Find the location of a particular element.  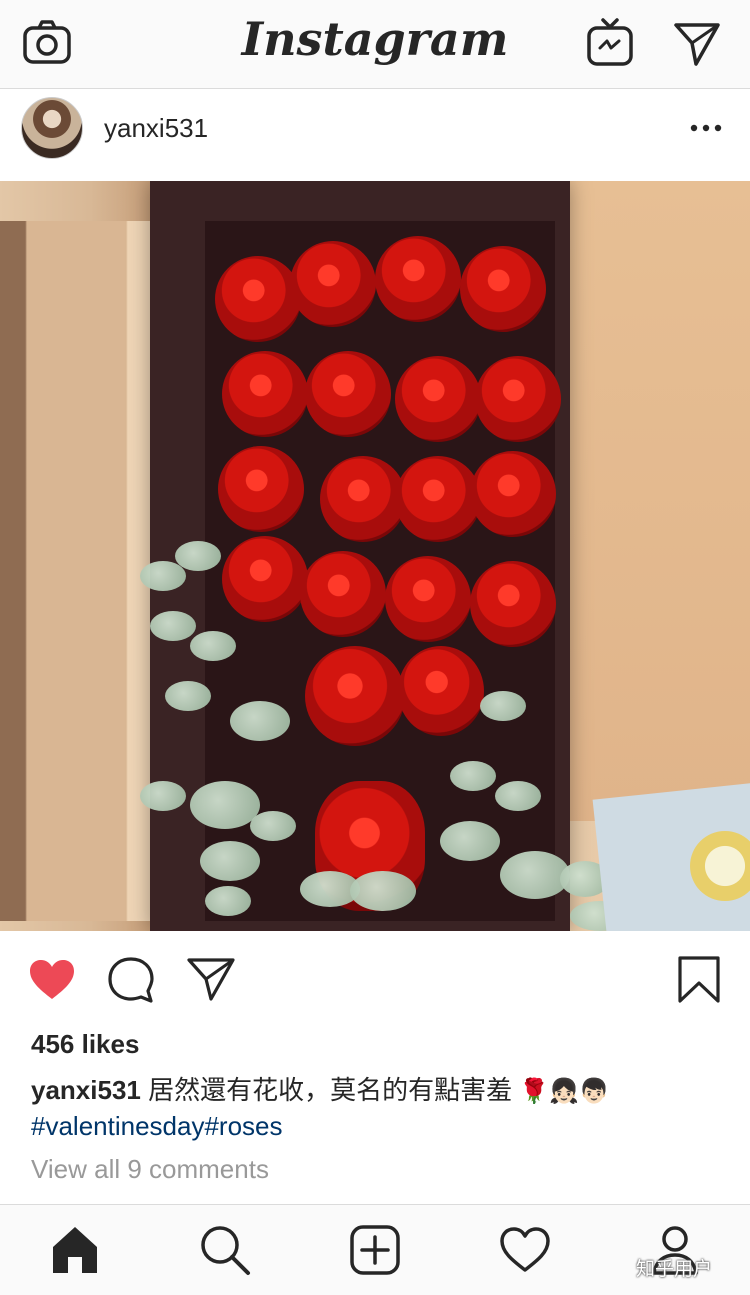

post-header: yanxi531 is located at coordinates (375, 135).